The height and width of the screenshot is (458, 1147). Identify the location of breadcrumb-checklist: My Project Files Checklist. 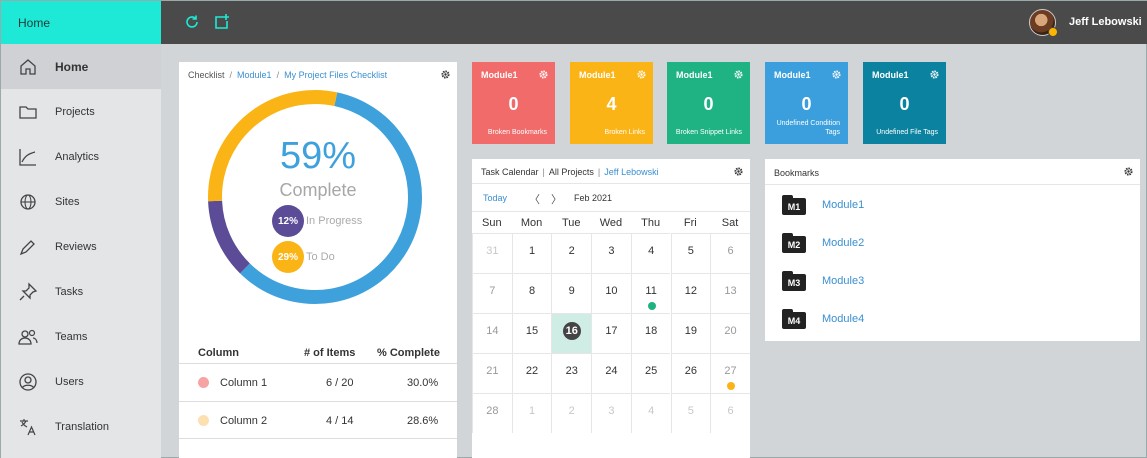
(335, 75).